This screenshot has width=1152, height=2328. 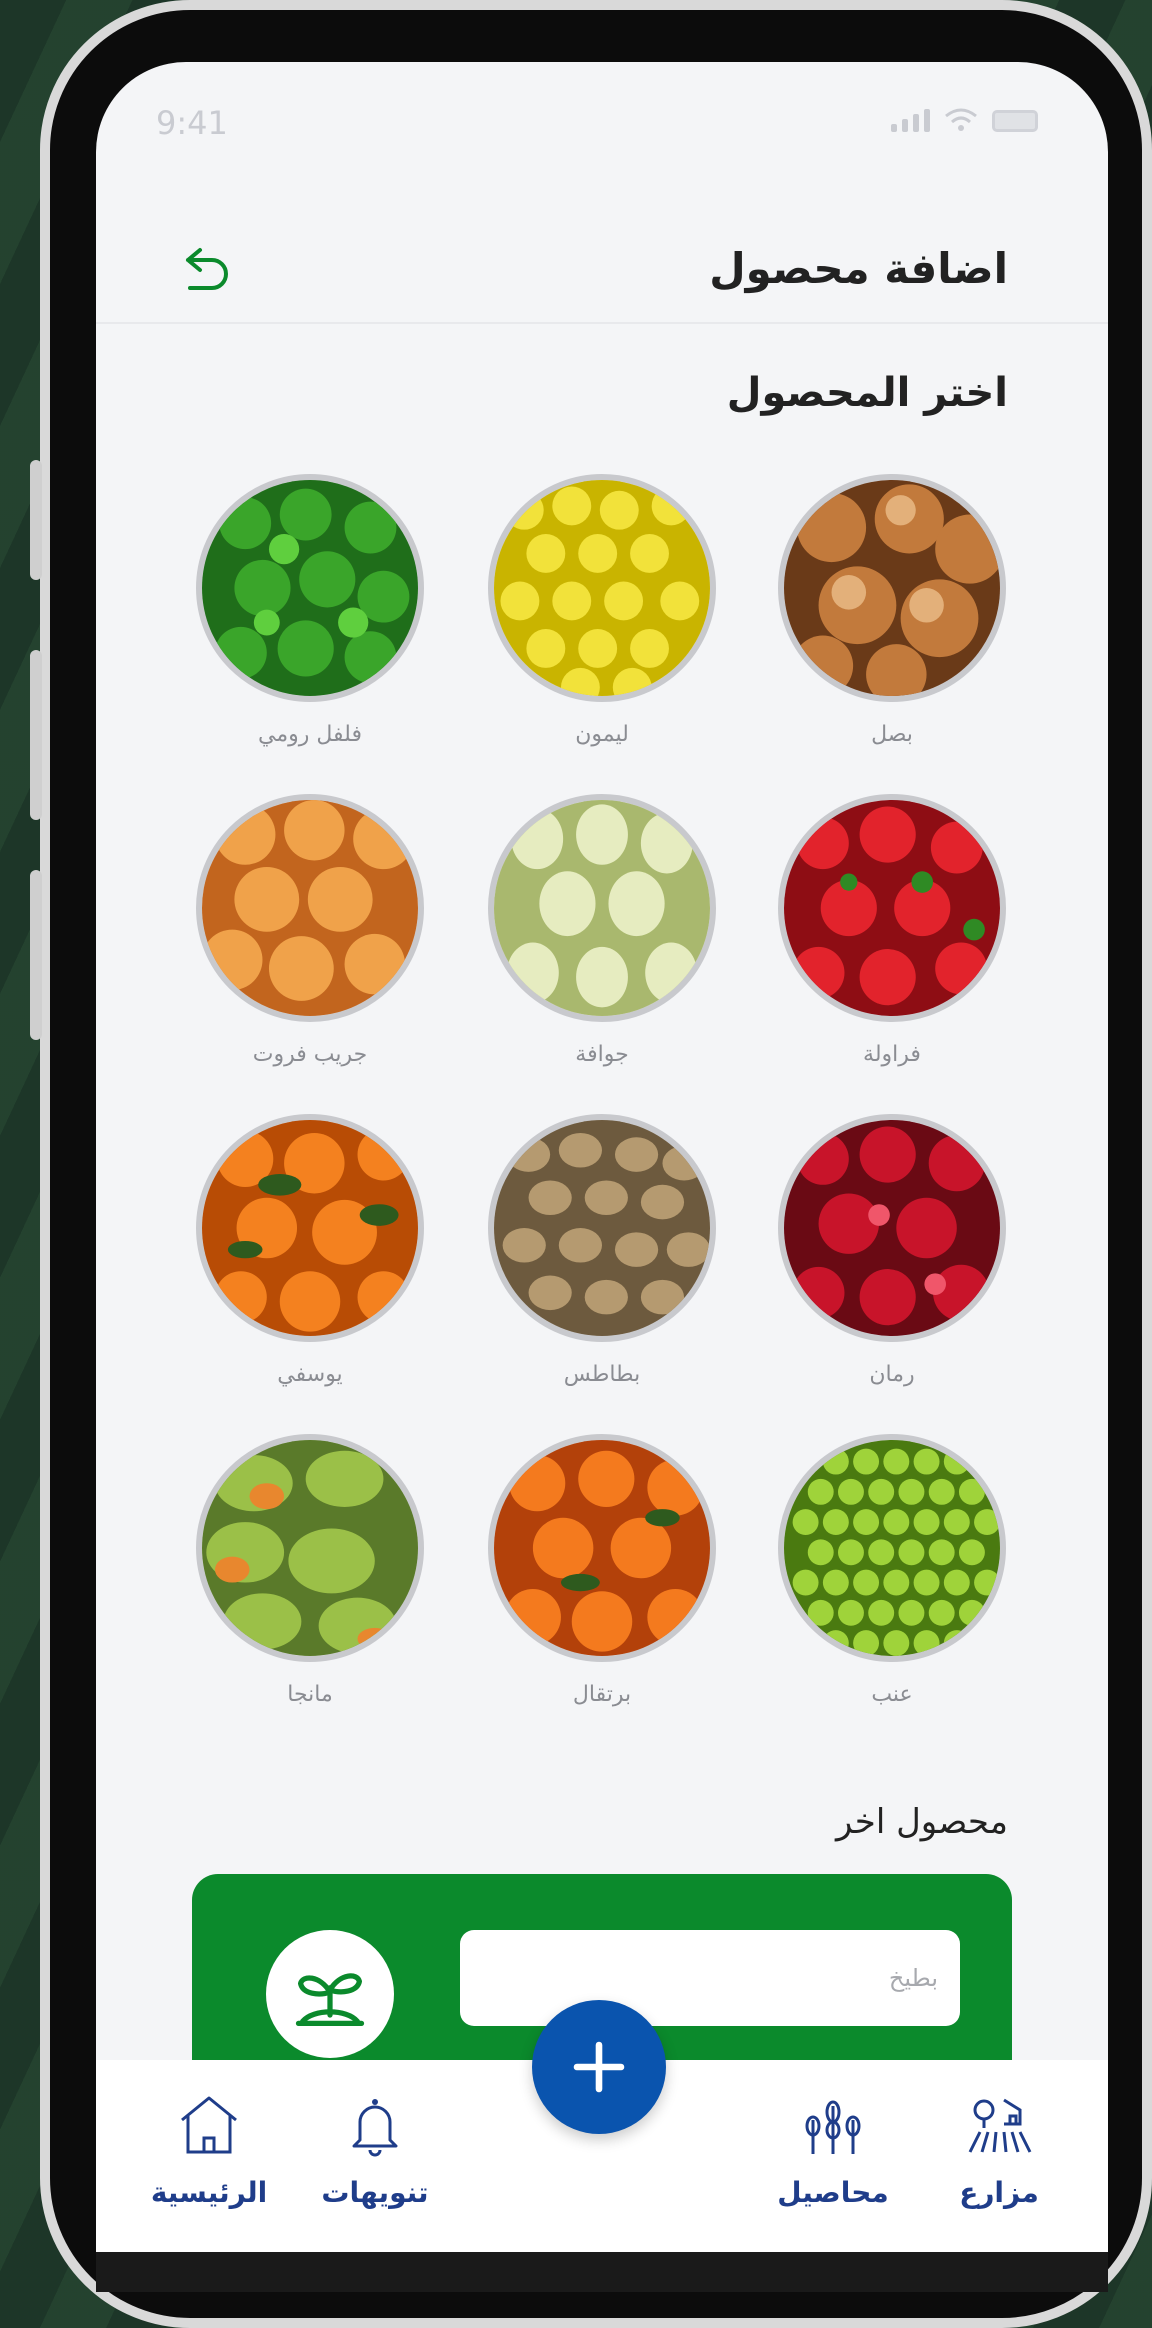 What do you see at coordinates (375, 2192) in the screenshot?
I see `tab-notifications-label: تنويهات` at bounding box center [375, 2192].